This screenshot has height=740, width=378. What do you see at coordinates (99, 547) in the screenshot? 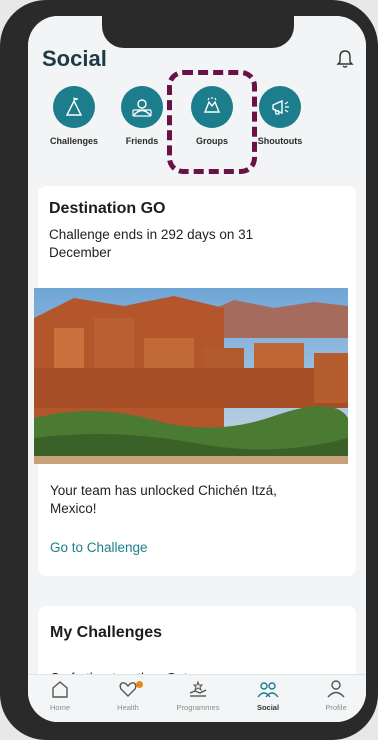
I see `go-to-challenge-link: Go to Challenge` at bounding box center [99, 547].